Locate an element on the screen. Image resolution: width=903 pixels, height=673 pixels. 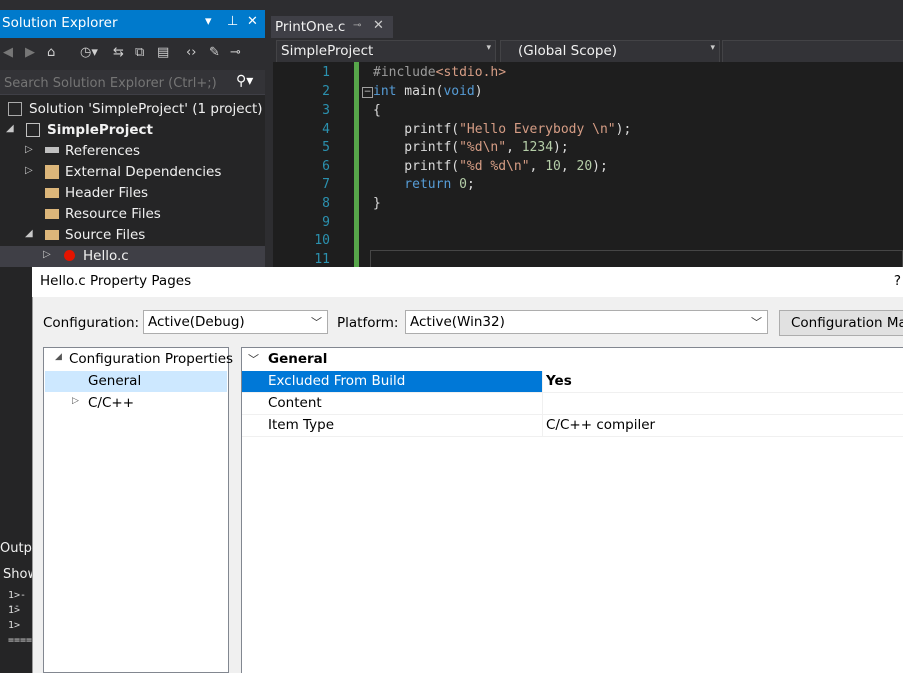
code-line-5: printf("%d\n", 1234); is located at coordinates (470, 147).